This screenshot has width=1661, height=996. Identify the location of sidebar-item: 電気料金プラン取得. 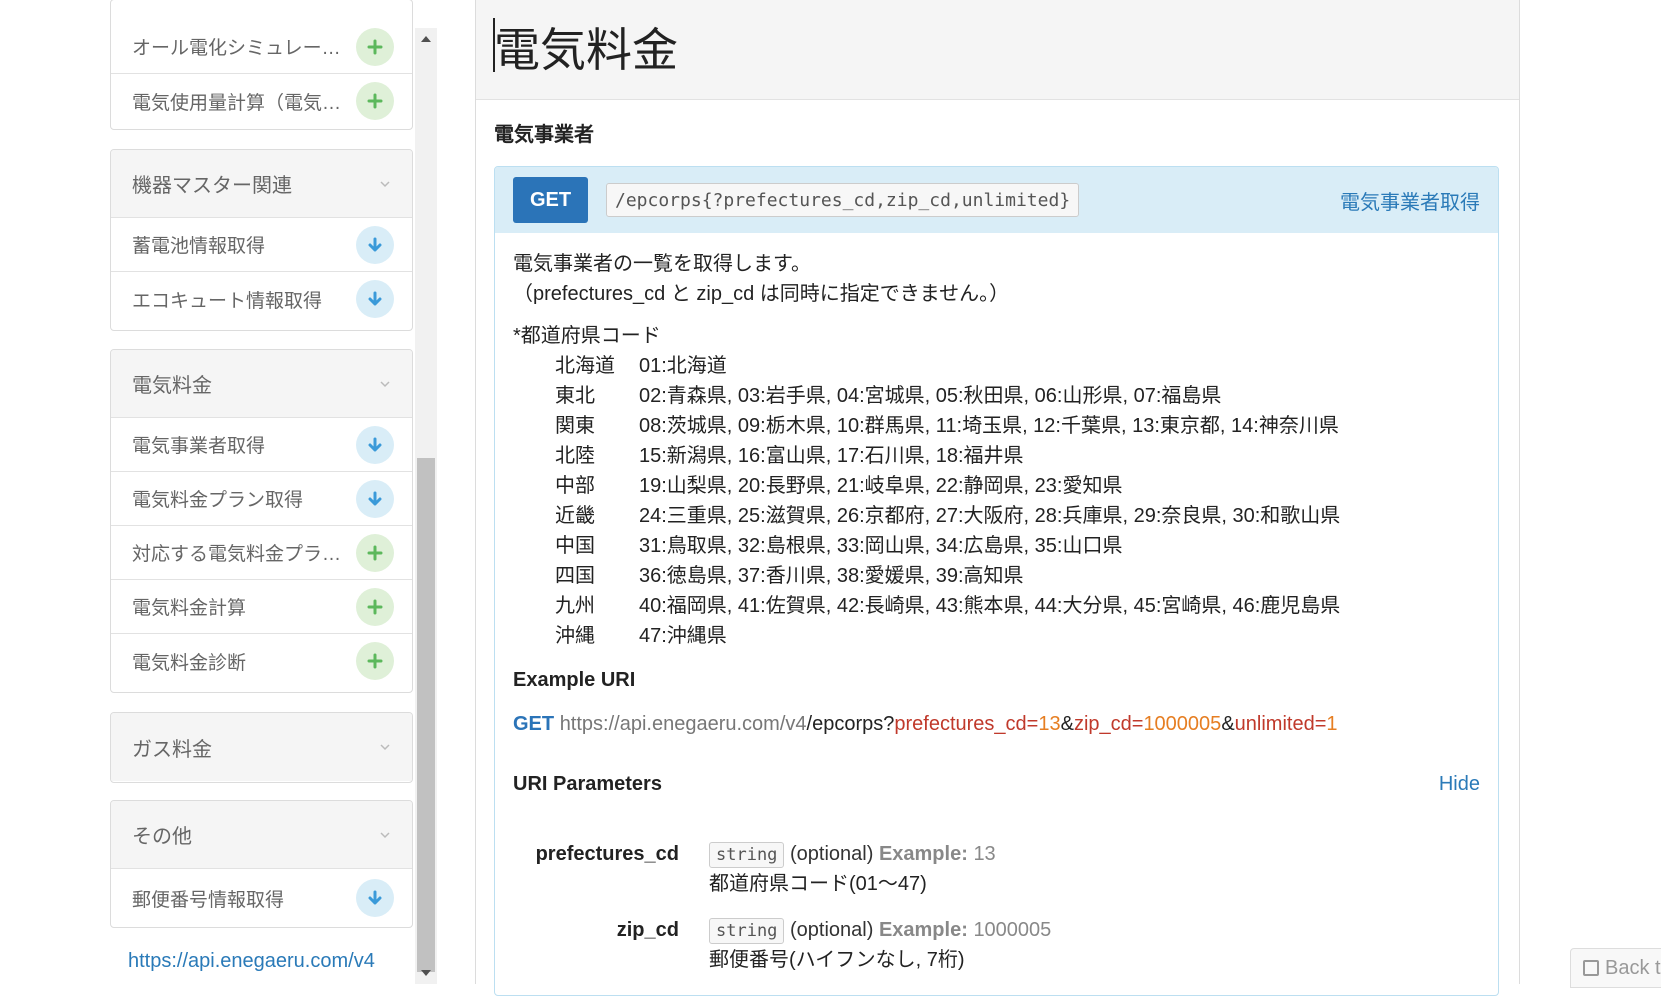
(261, 499).